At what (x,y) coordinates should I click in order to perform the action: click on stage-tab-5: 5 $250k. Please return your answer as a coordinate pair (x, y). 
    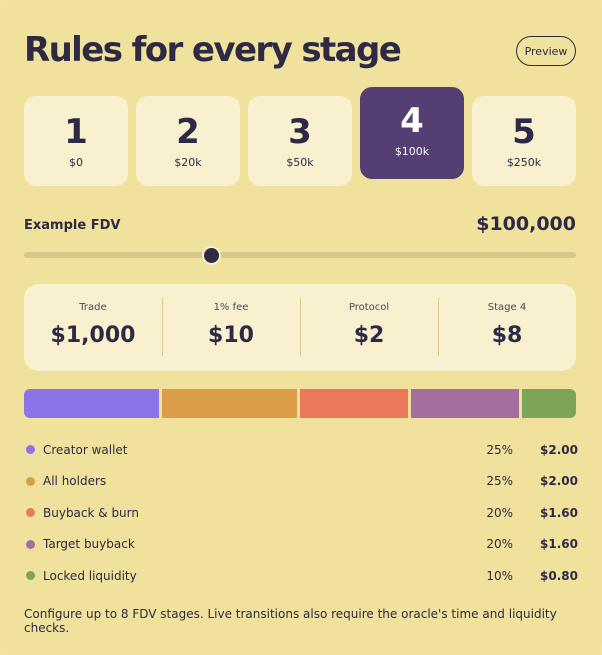
    Looking at the image, I should click on (524, 141).